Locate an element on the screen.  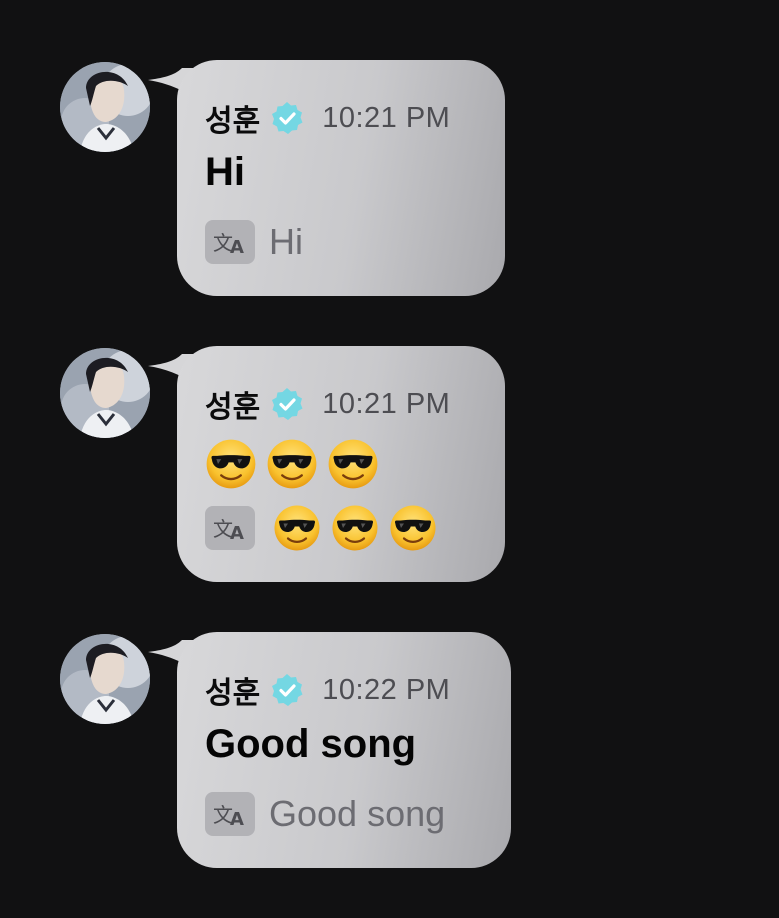
translation-row: Good song is located at coordinates (325, 814).